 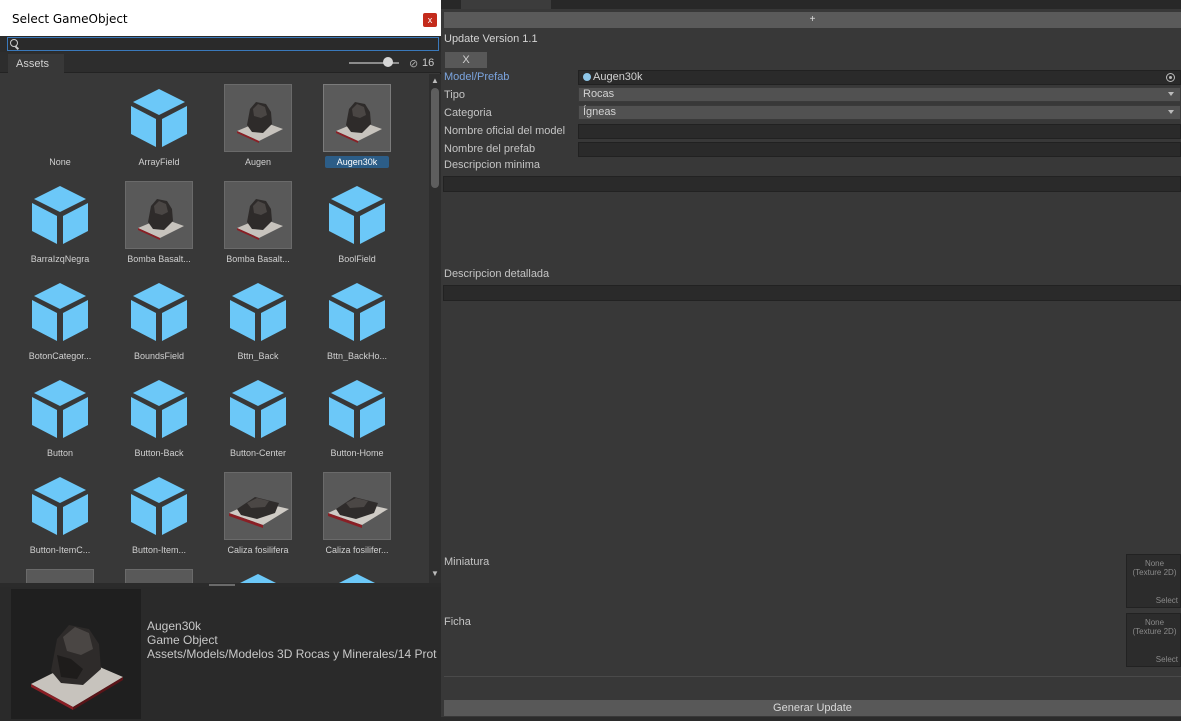 What do you see at coordinates (879, 131) in the screenshot?
I see `nombre-oficial-input` at bounding box center [879, 131].